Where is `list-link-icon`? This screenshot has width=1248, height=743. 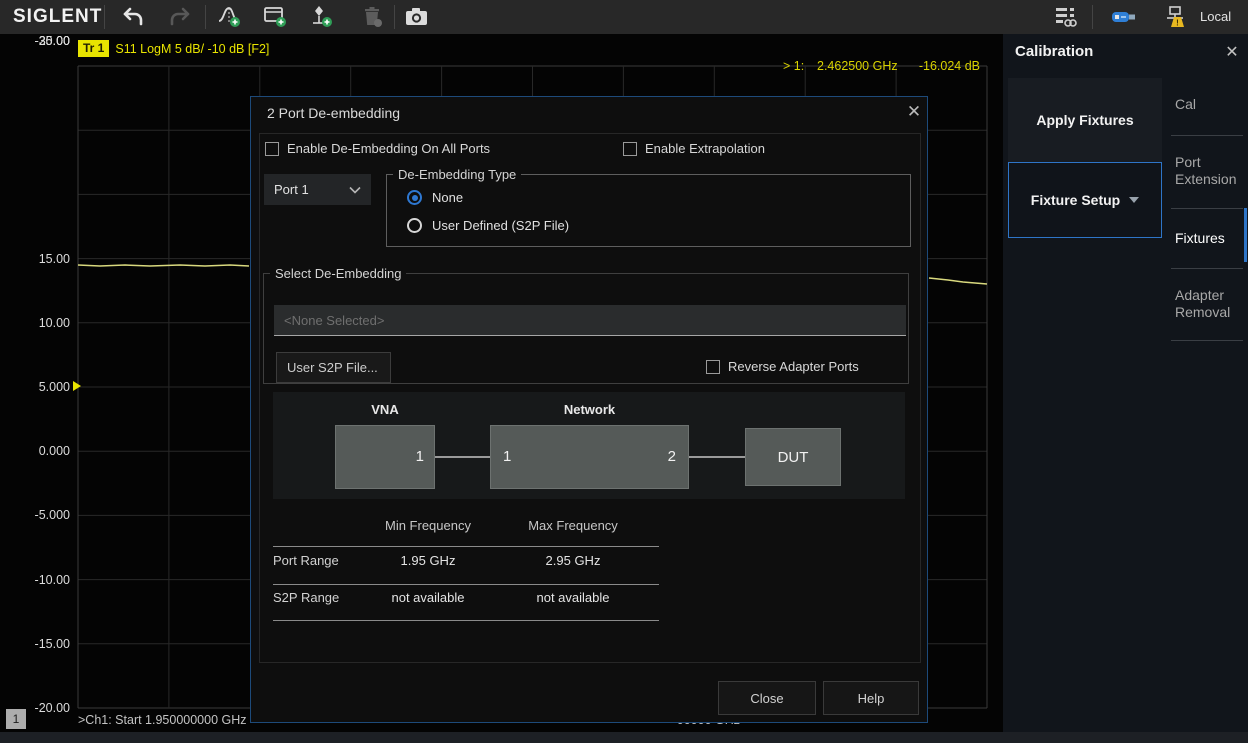 list-link-icon is located at coordinates (1067, 17).